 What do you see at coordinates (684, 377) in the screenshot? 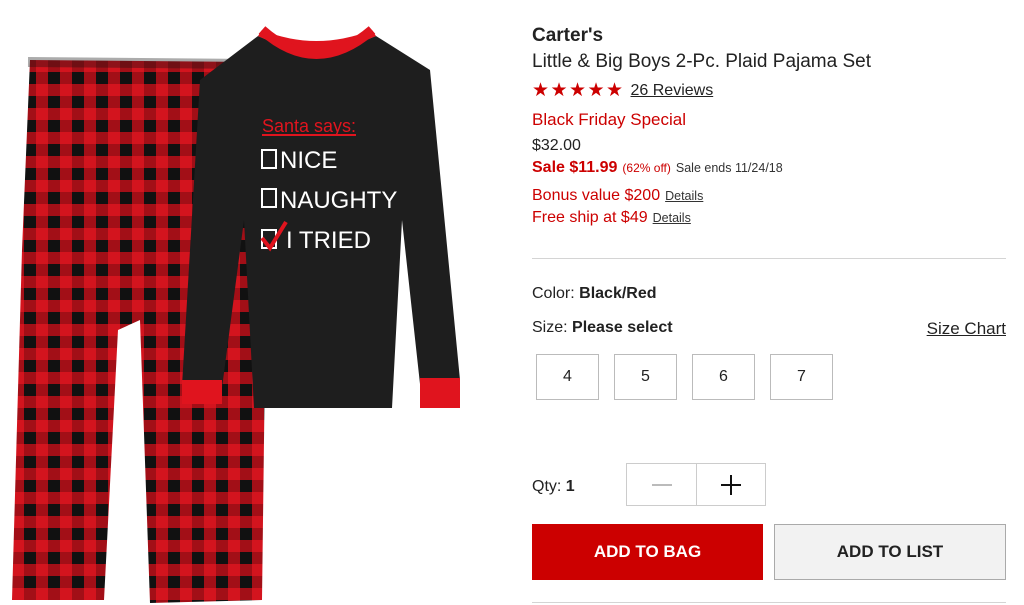
I see `size-options: 4 5 6 7` at bounding box center [684, 377].